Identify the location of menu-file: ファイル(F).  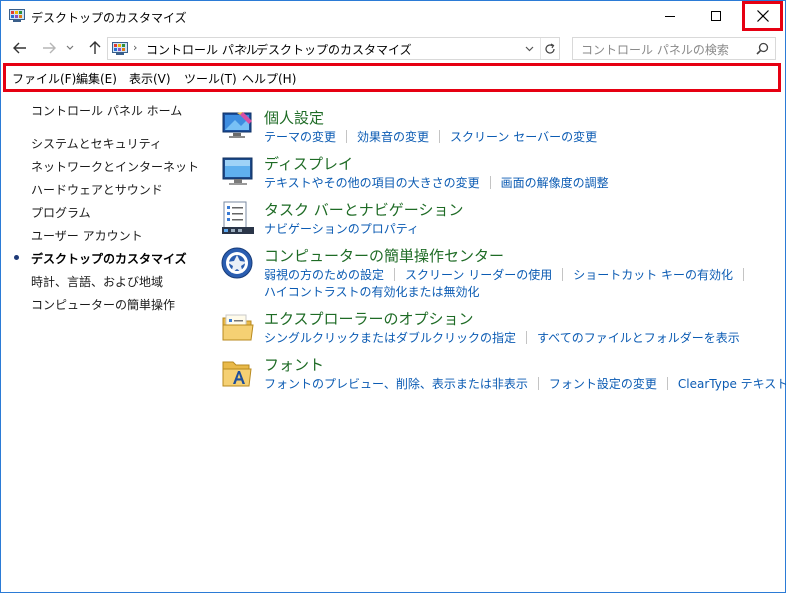
(44, 78).